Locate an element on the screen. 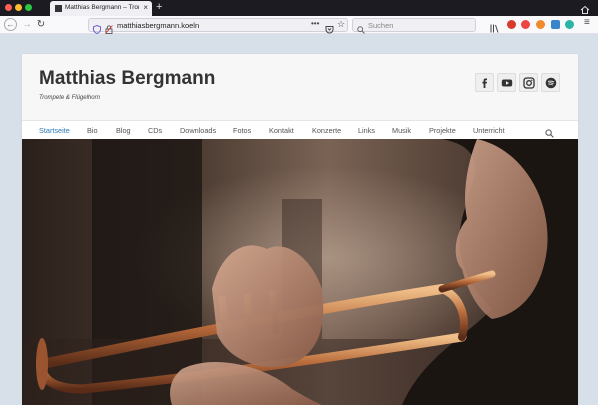 This screenshot has height=405, width=598. url-bar: matthiasbergmann.koeln ••• ☆ is located at coordinates (218, 26).